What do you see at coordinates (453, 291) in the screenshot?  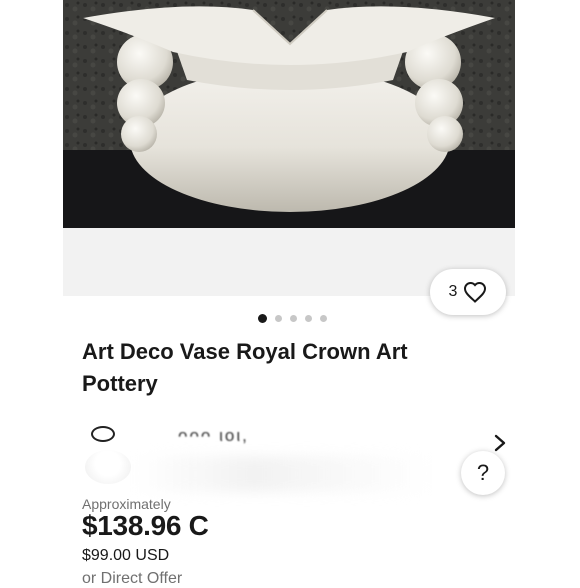 I see `watch-count: 3` at bounding box center [453, 291].